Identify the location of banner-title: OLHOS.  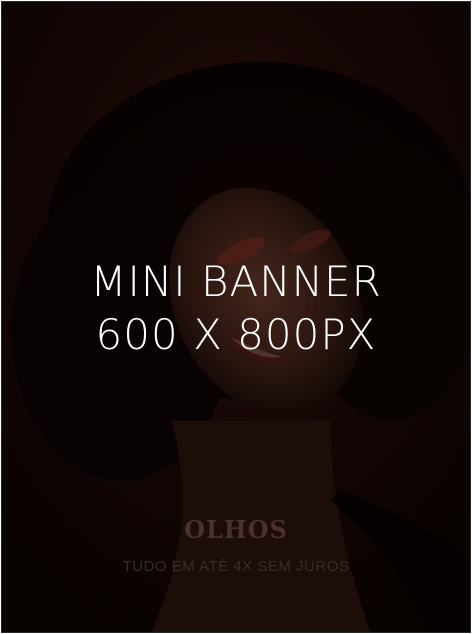
(236, 529).